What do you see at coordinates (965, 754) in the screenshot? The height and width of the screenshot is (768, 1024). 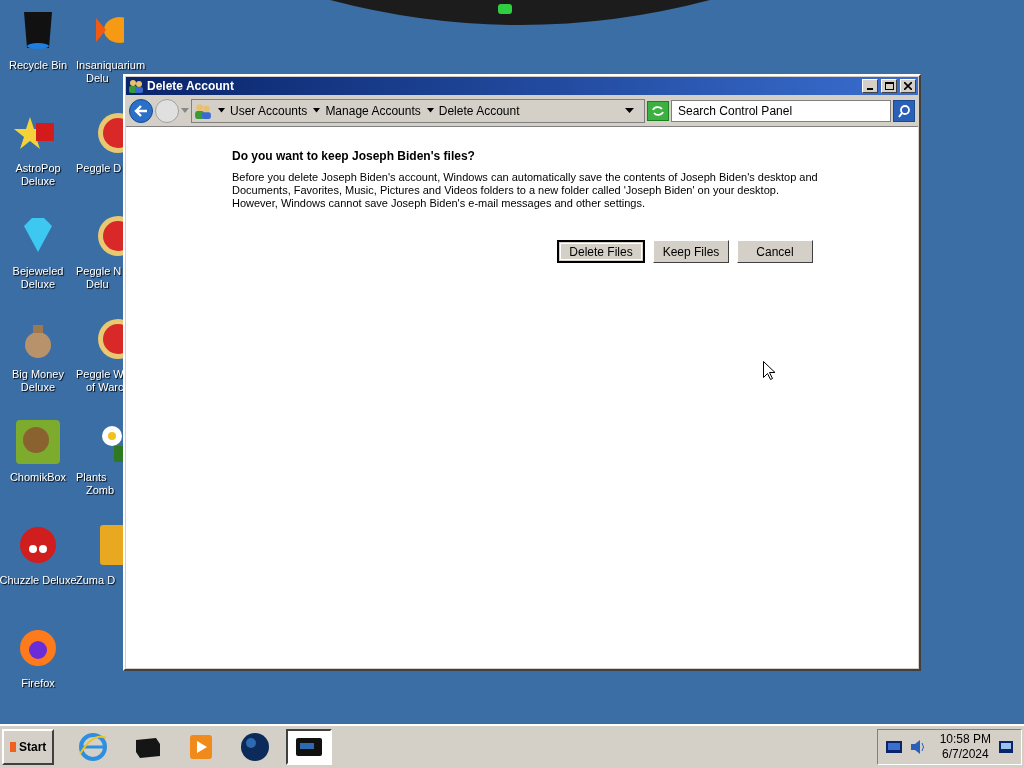 I see `clock-date: 6/7/2024` at bounding box center [965, 754].